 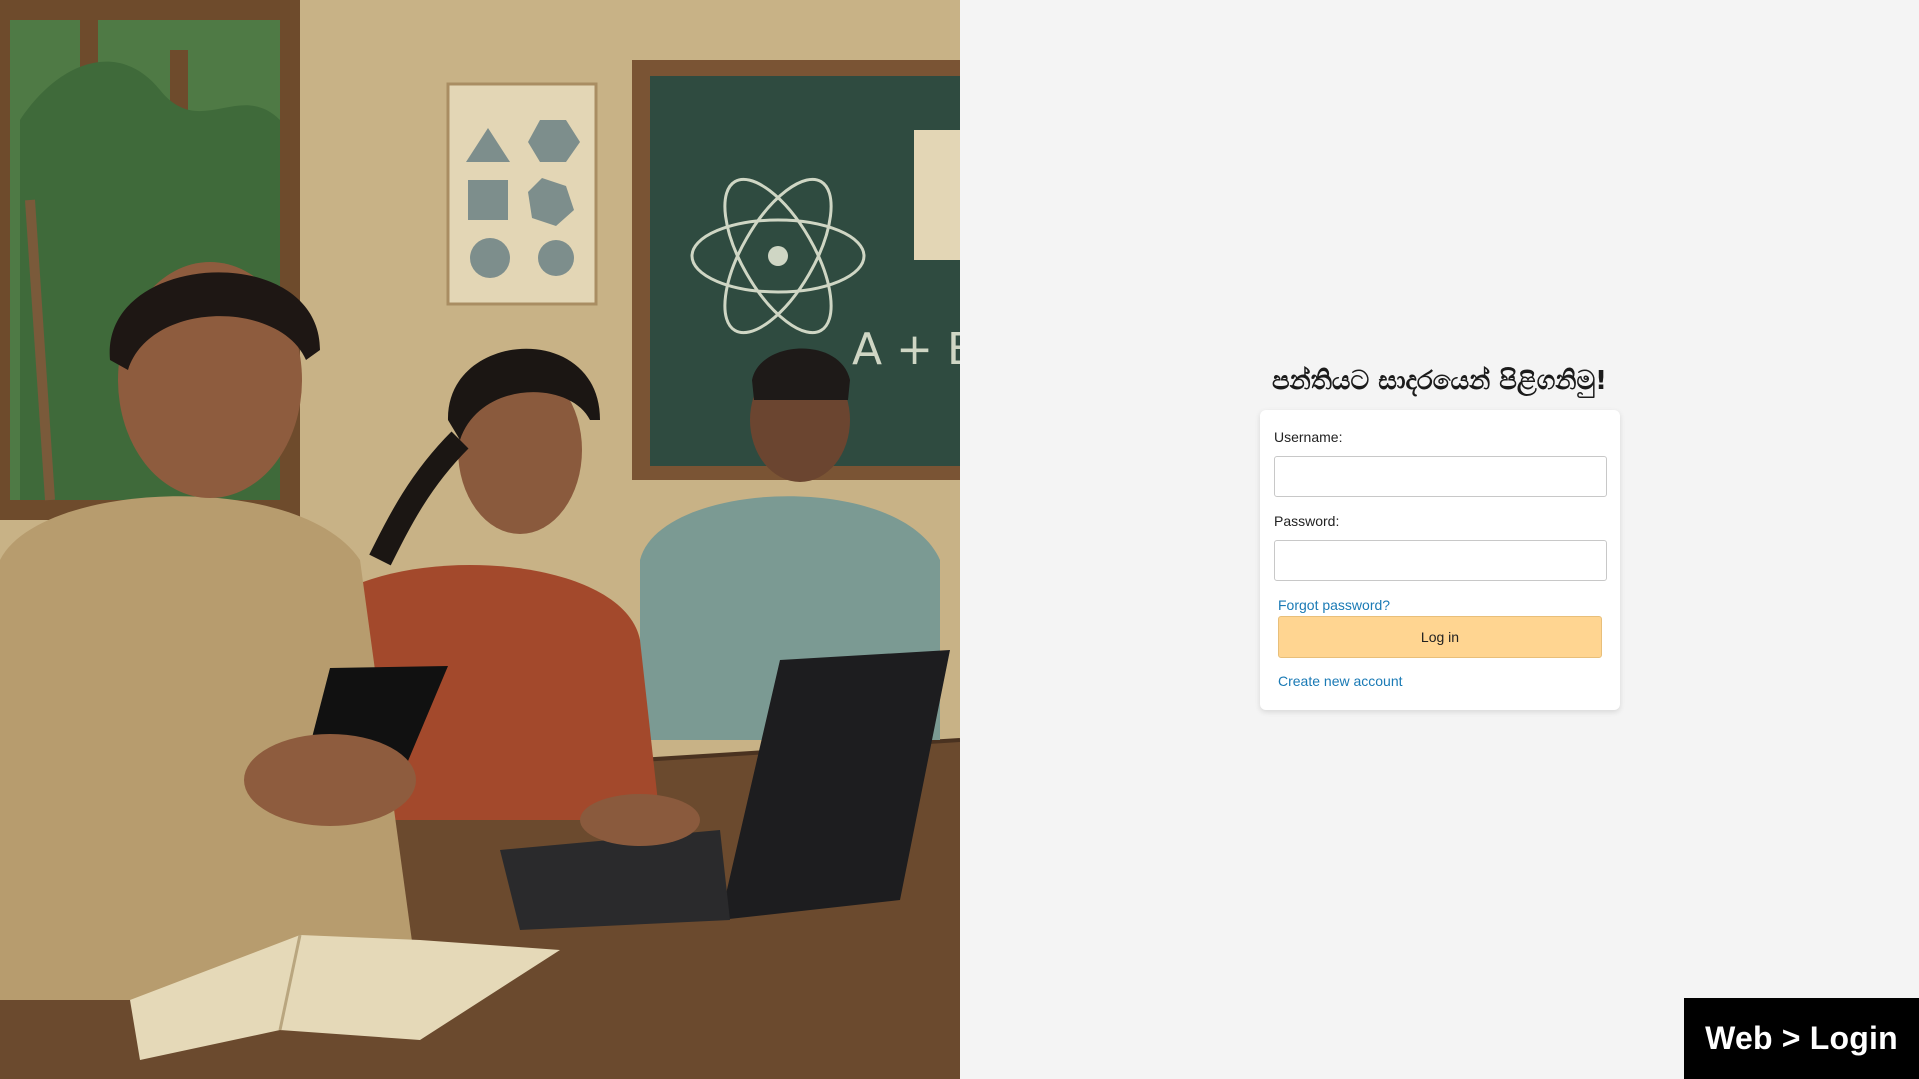 What do you see at coordinates (1334, 605) in the screenshot?
I see `forgot-password-link: Forgot password?` at bounding box center [1334, 605].